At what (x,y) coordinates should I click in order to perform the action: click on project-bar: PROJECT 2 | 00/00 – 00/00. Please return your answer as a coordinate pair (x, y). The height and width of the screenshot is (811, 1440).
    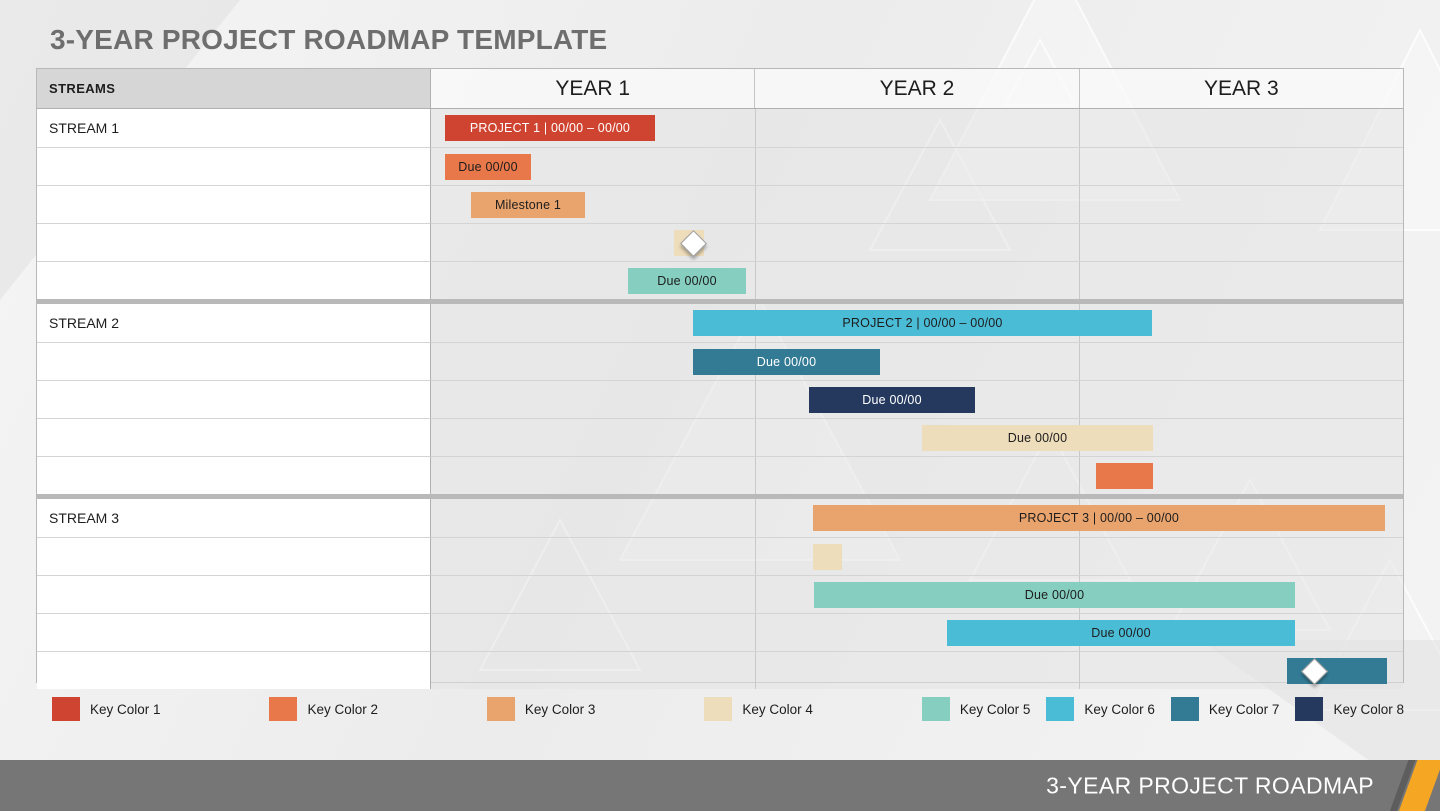
    Looking at the image, I should click on (922, 323).